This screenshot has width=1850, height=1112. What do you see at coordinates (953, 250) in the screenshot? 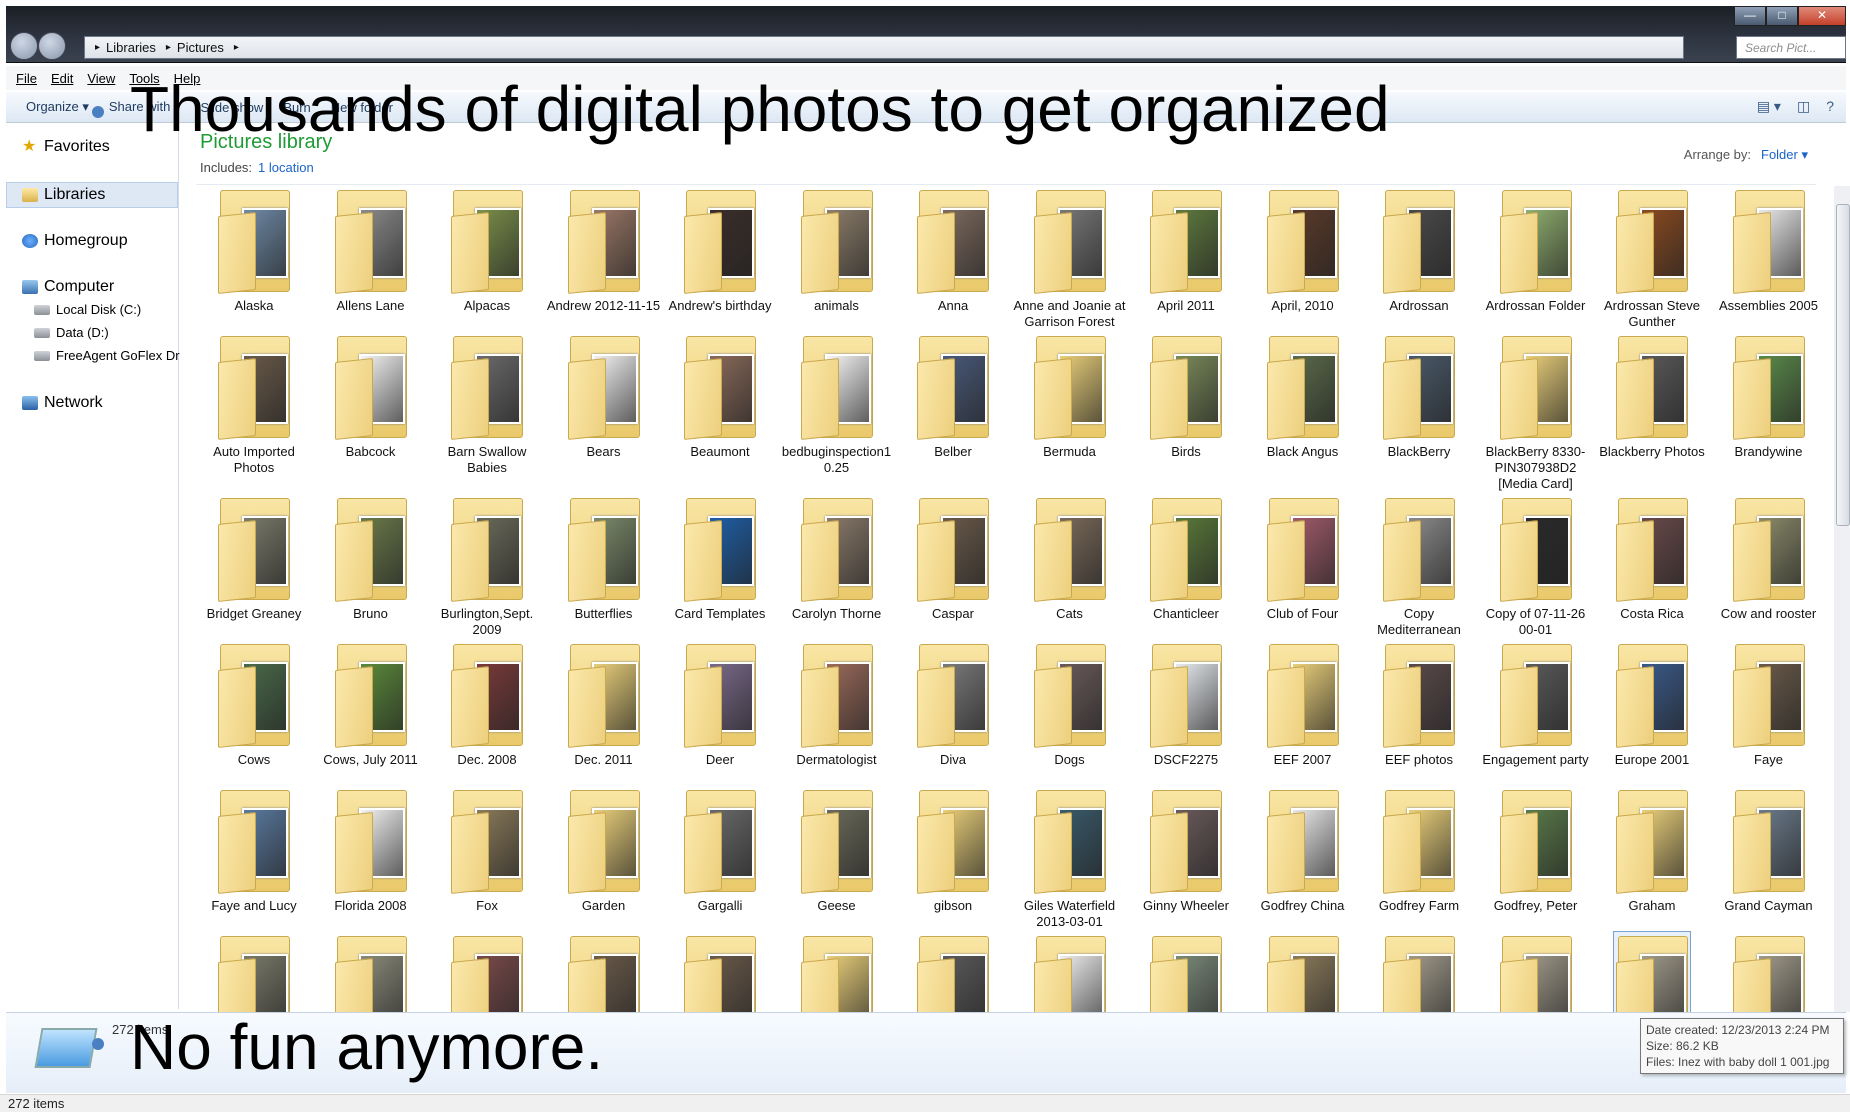
I see `folder-item: Anna` at bounding box center [953, 250].